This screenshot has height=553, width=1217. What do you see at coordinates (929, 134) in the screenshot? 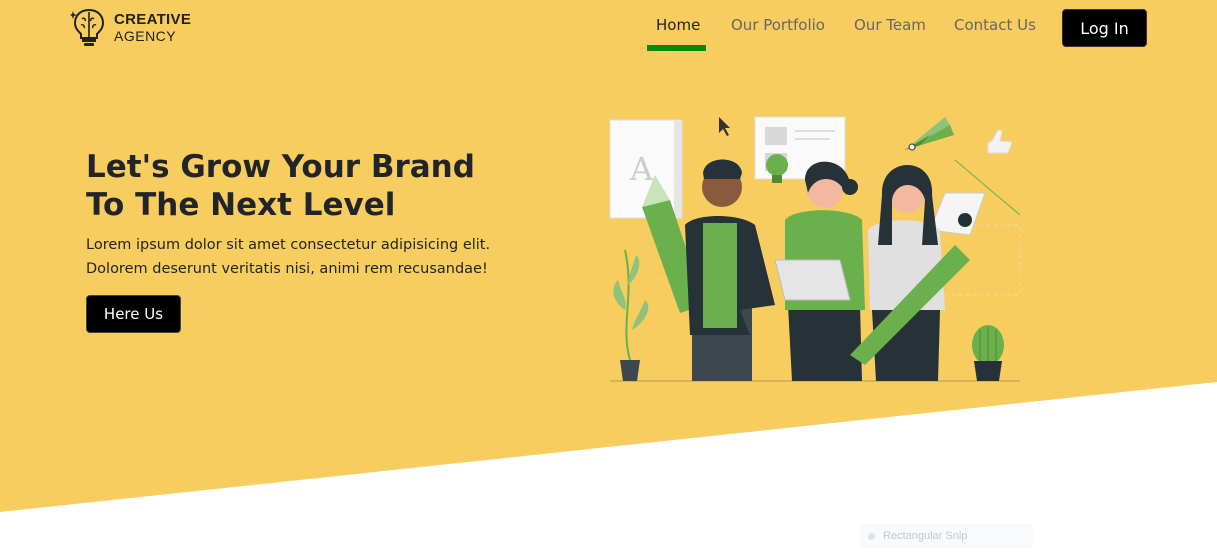
I see `color-swatch-fan` at bounding box center [929, 134].